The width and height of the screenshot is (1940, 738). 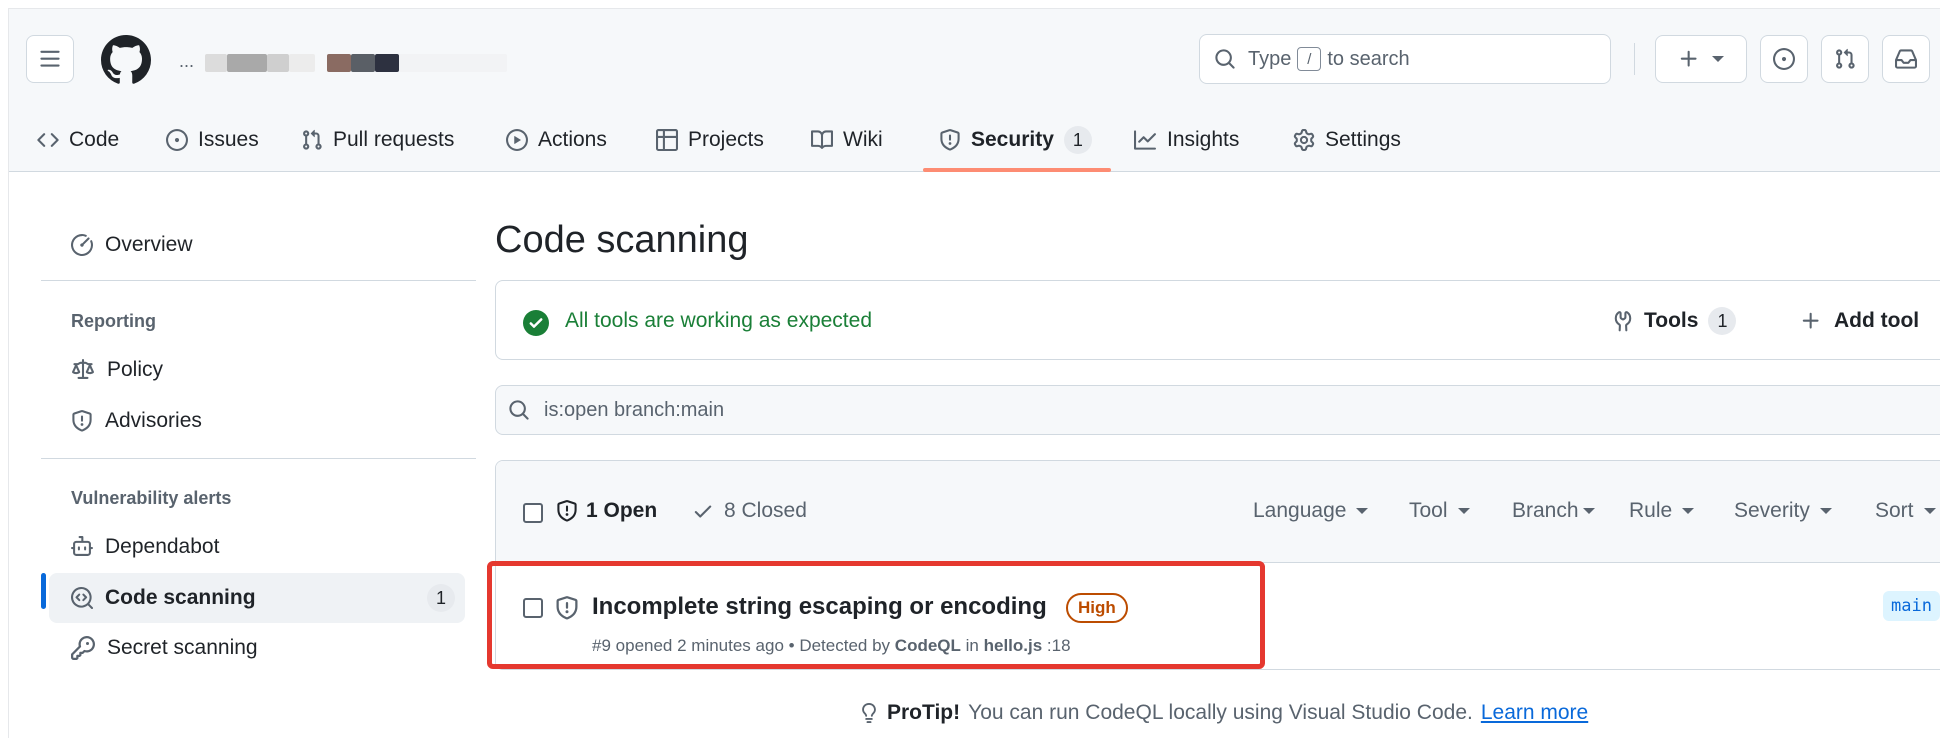 I want to click on tool-filter-dropdown: Tool, so click(x=1439, y=511).